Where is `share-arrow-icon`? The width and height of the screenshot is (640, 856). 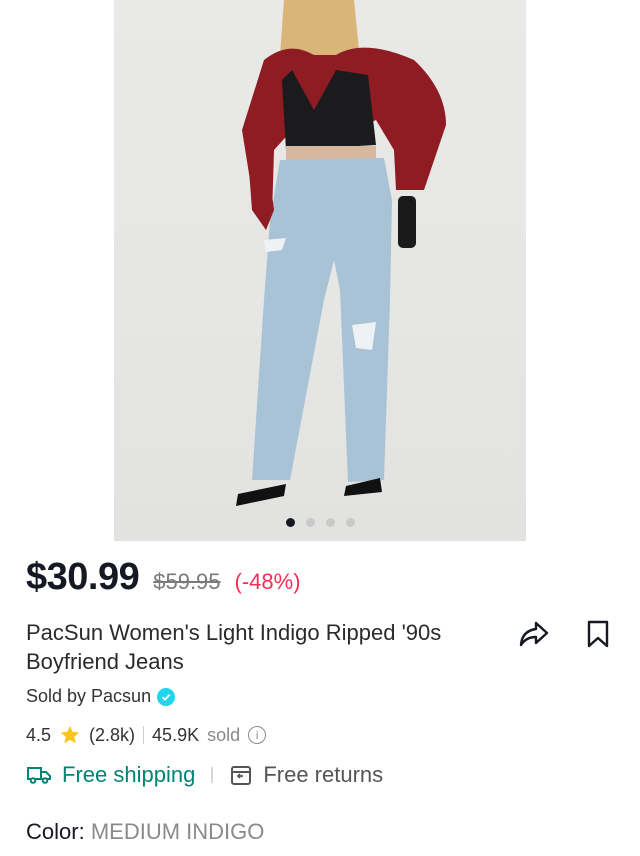 share-arrow-icon is located at coordinates (534, 634).